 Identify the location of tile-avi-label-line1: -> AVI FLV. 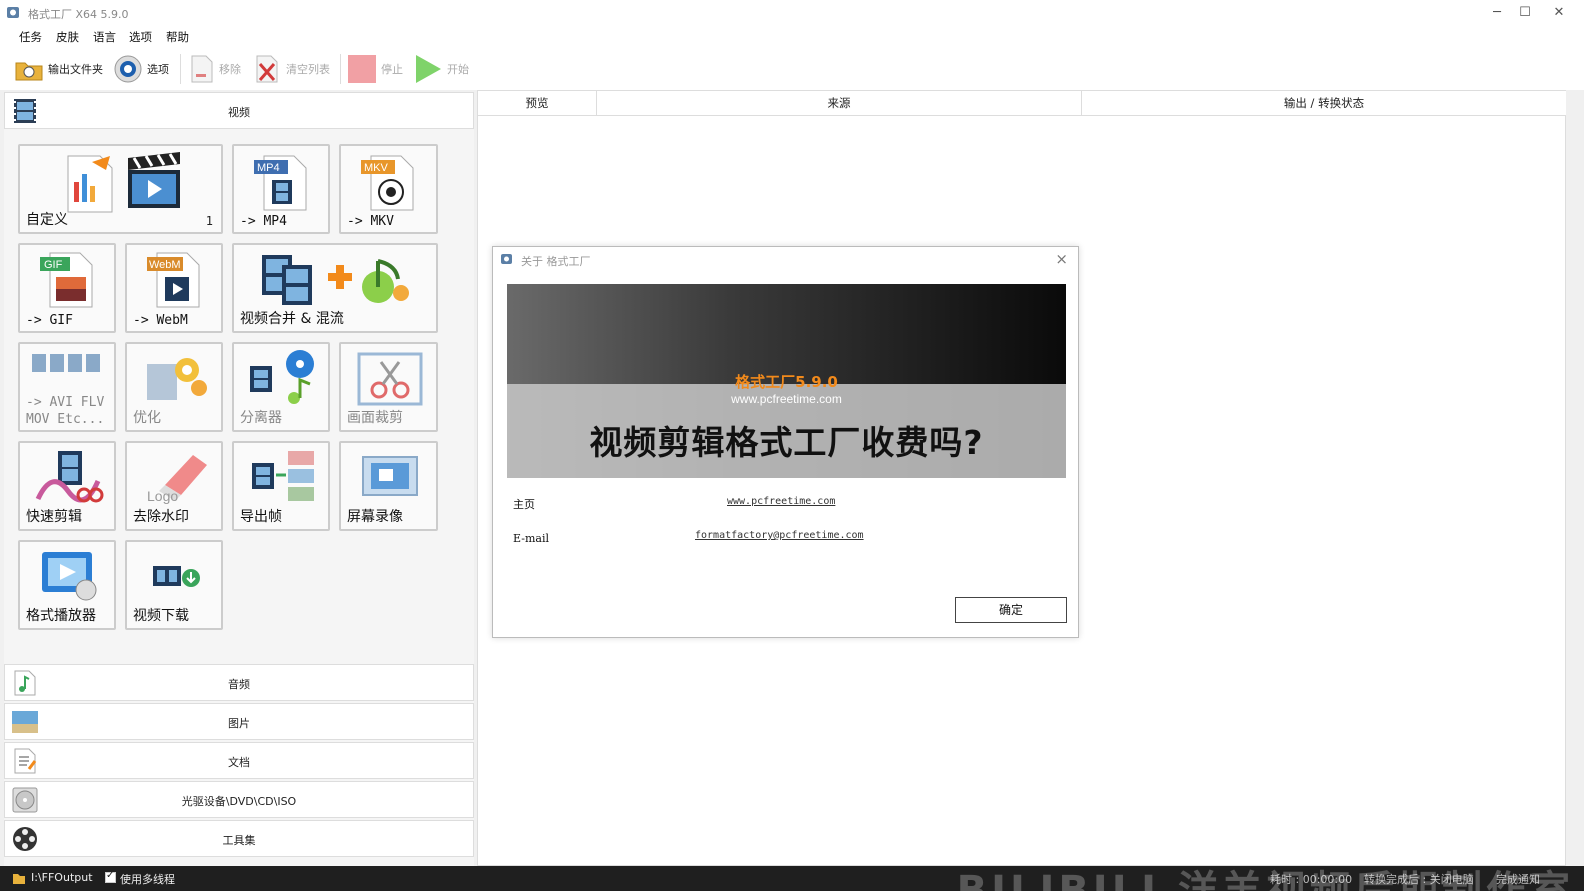
(65, 402).